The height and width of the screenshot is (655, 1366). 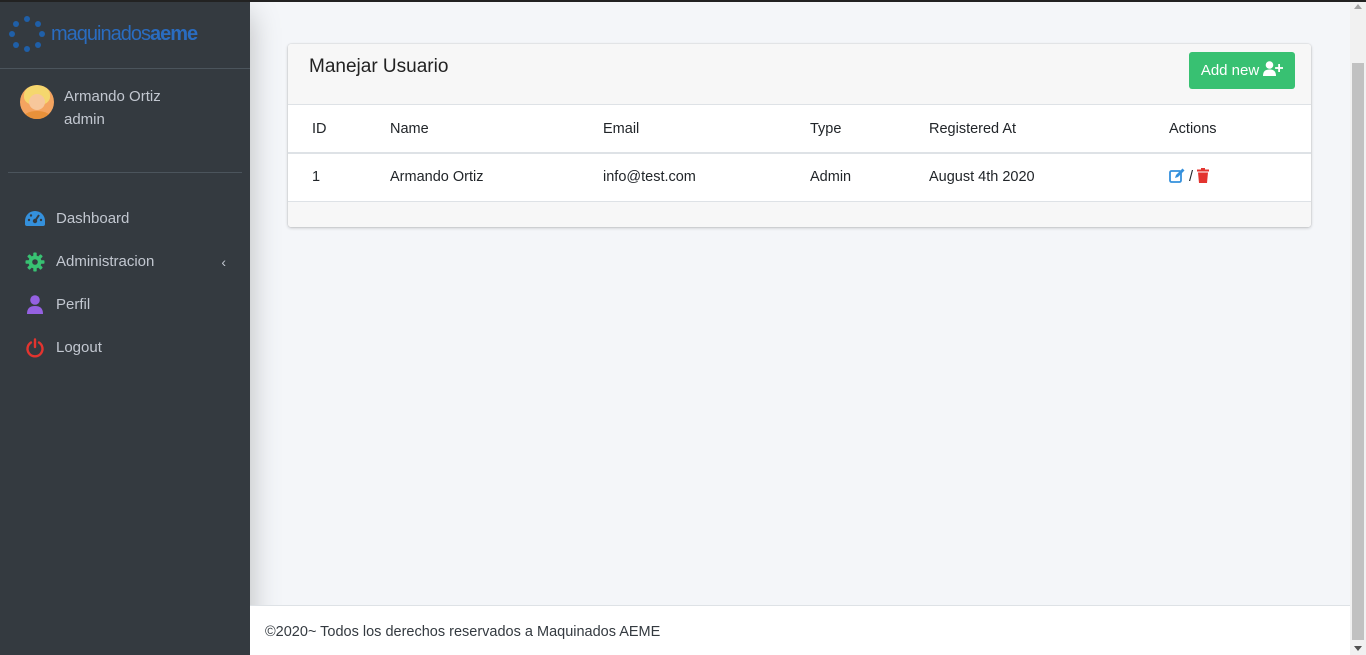 I want to click on sidebar-item-label: Logout, so click(x=79, y=347).